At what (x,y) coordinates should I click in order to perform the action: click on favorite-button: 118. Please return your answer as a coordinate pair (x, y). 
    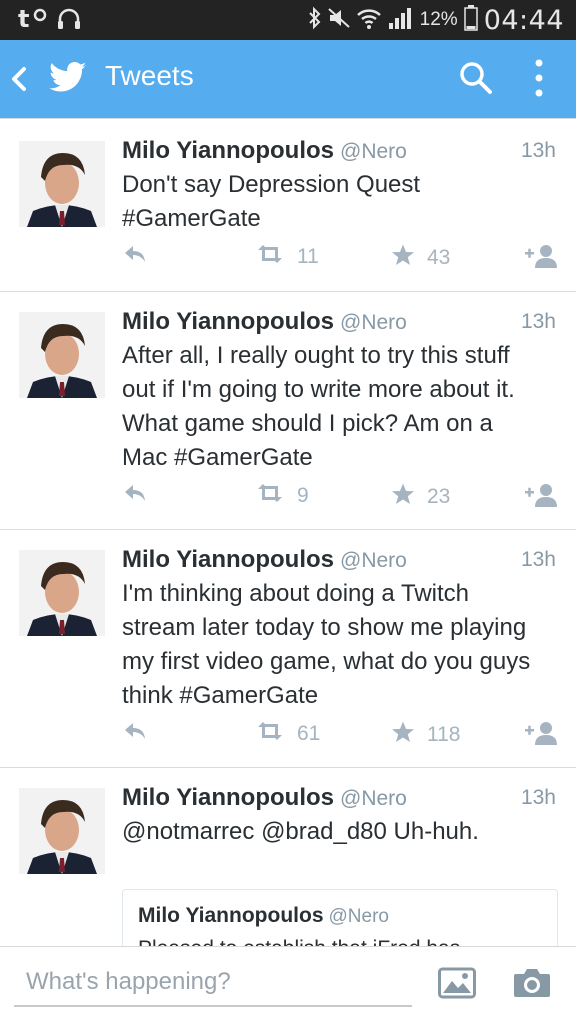
    Looking at the image, I should click on (425, 735).